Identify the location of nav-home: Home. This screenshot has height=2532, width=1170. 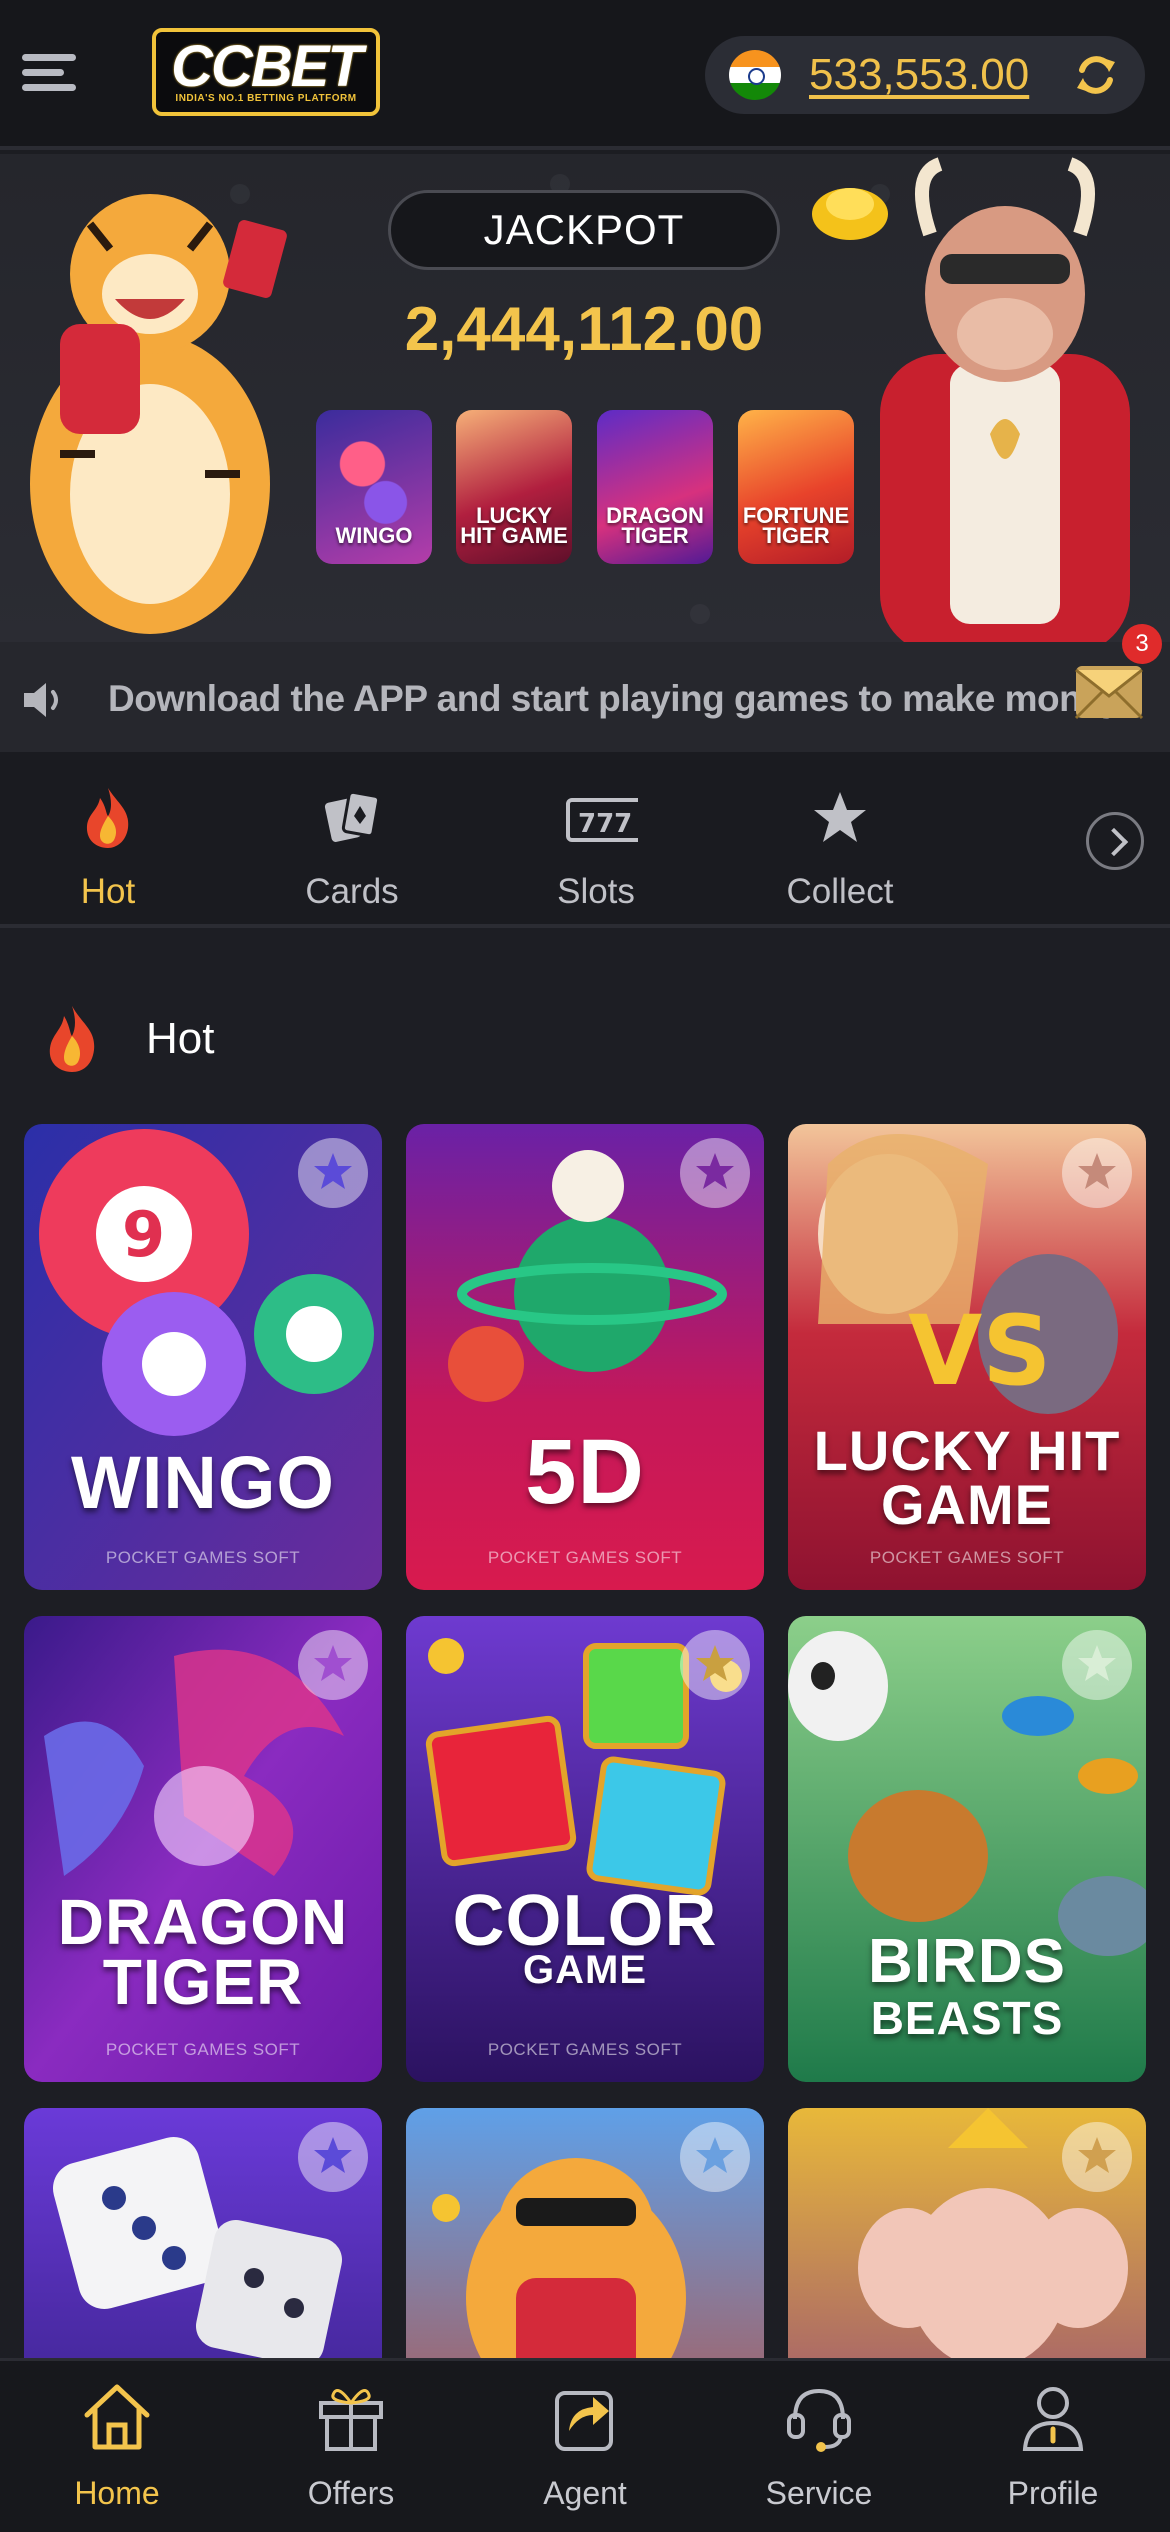
(117, 2454).